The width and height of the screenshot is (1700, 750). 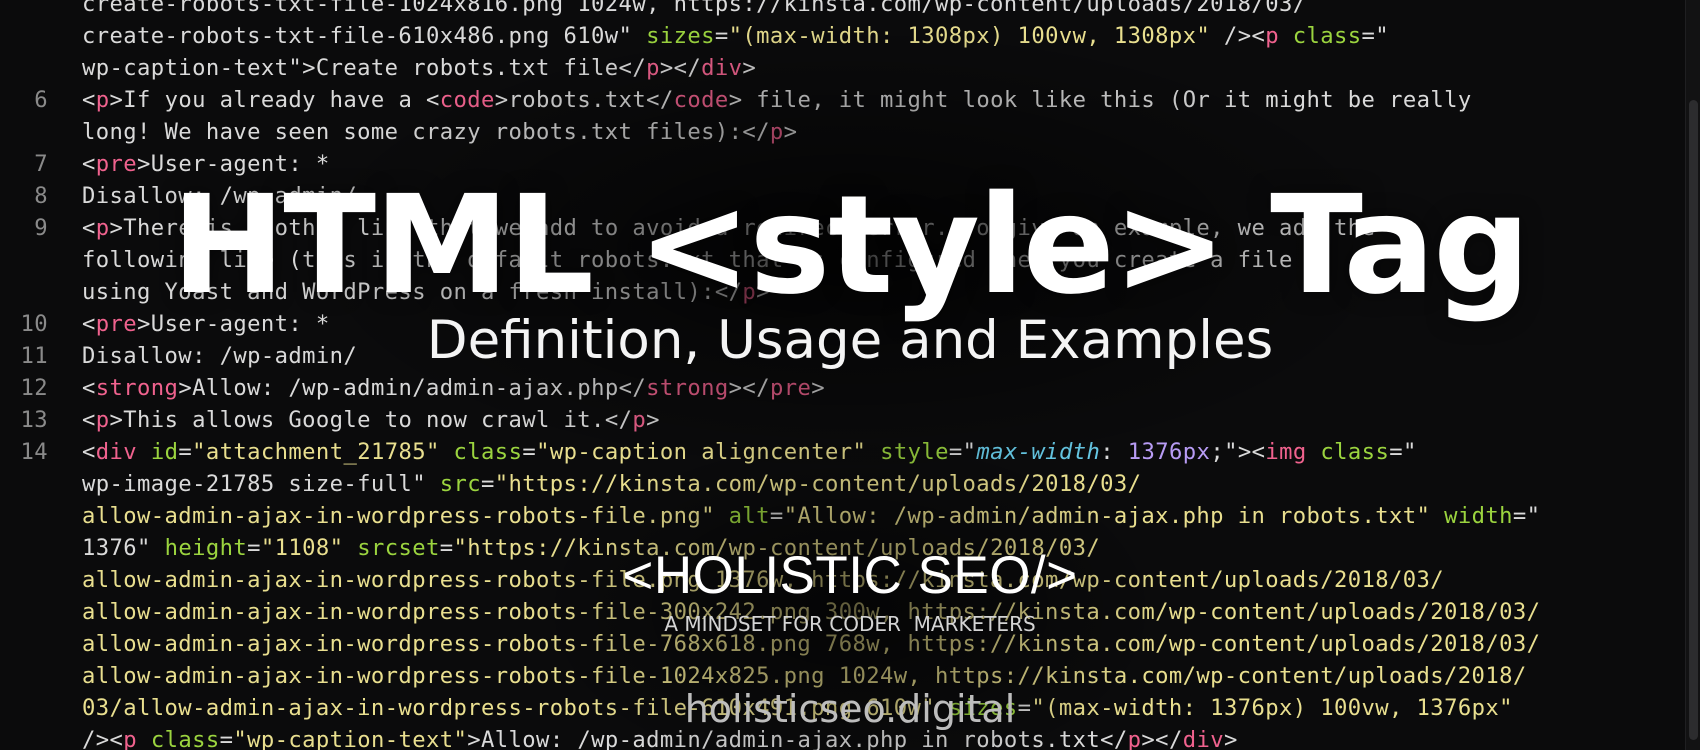 I want to click on brand-tagline: A MINDSET FOR CODER MARKETERS, so click(x=850, y=624).